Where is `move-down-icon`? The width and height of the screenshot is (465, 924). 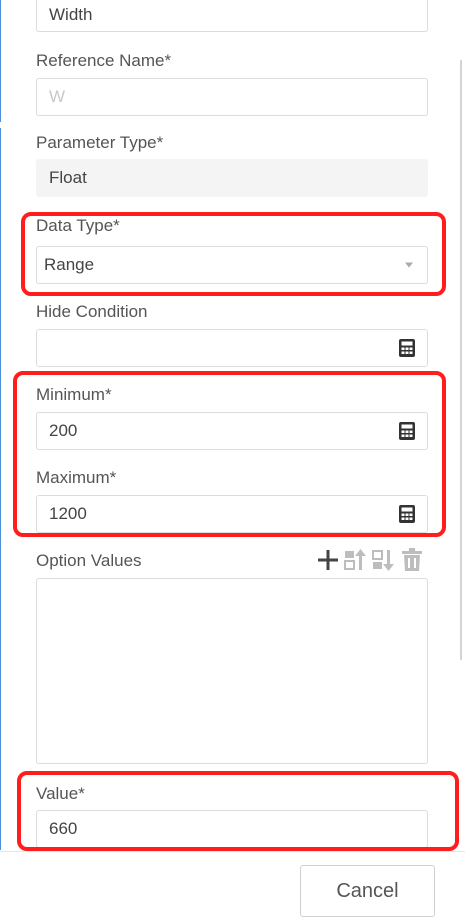 move-down-icon is located at coordinates (383, 560).